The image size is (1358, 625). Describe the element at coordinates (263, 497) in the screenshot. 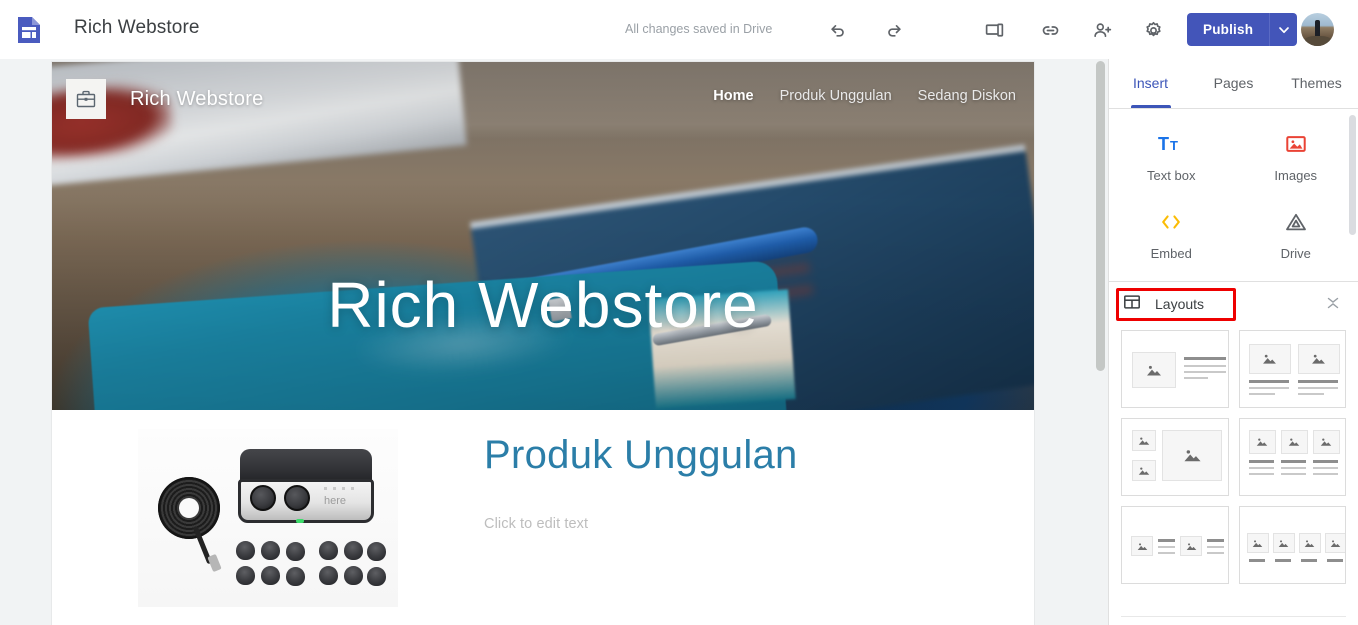

I see `earbud-left` at that location.